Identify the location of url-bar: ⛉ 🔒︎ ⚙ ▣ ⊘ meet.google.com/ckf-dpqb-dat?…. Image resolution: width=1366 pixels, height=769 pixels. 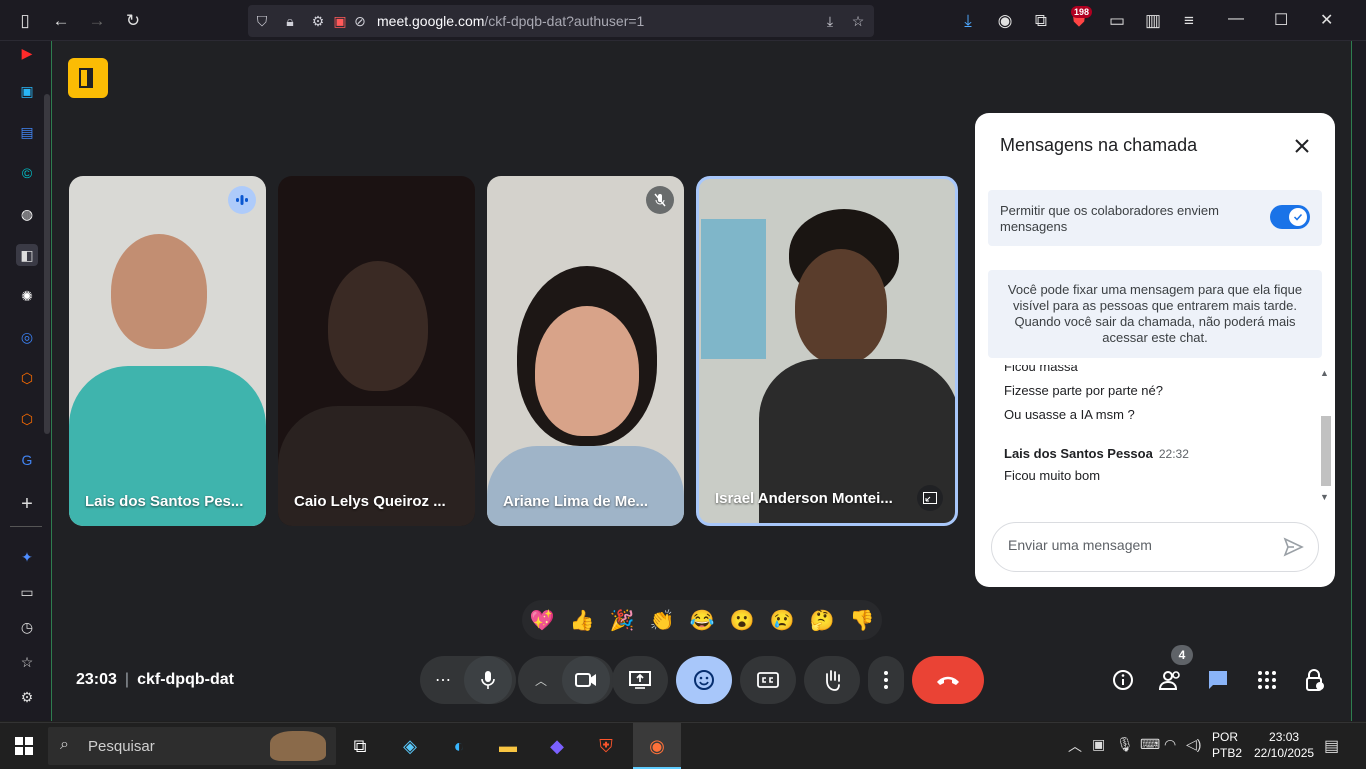
(561, 21).